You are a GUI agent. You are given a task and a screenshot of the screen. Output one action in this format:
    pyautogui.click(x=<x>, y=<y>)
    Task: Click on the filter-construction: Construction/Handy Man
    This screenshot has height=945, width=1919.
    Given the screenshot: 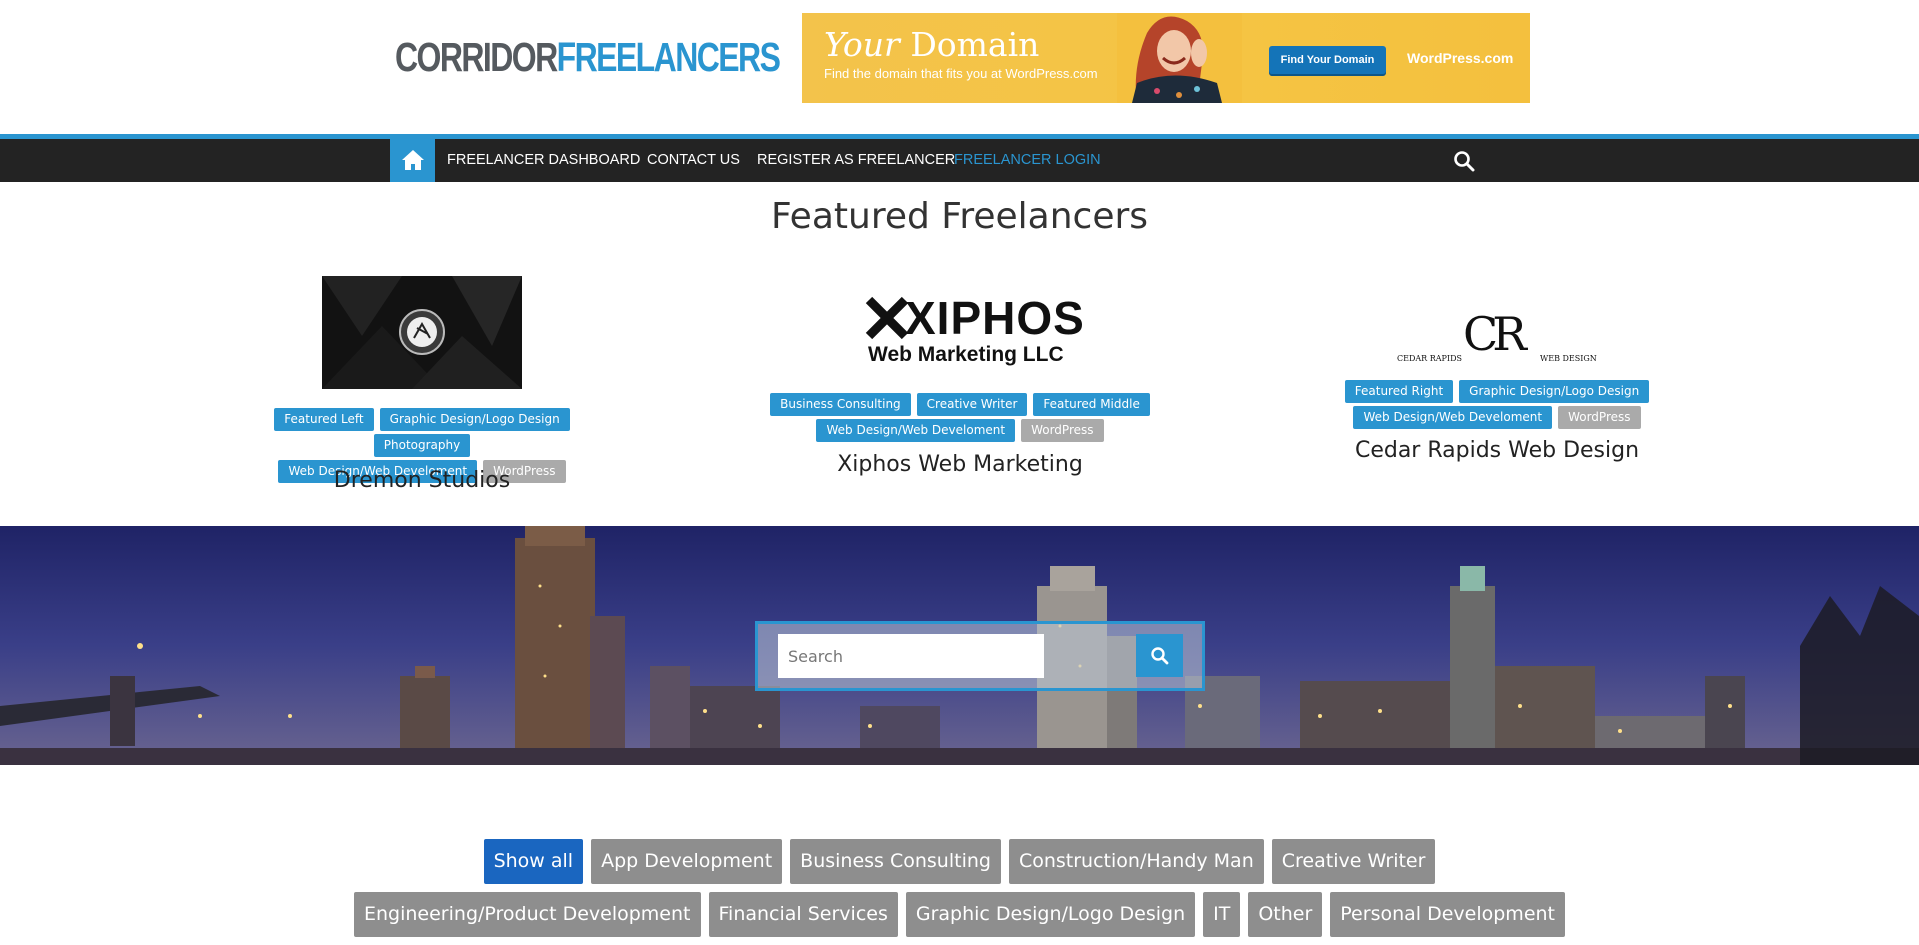 What is the action you would take?
    pyautogui.click(x=1136, y=861)
    